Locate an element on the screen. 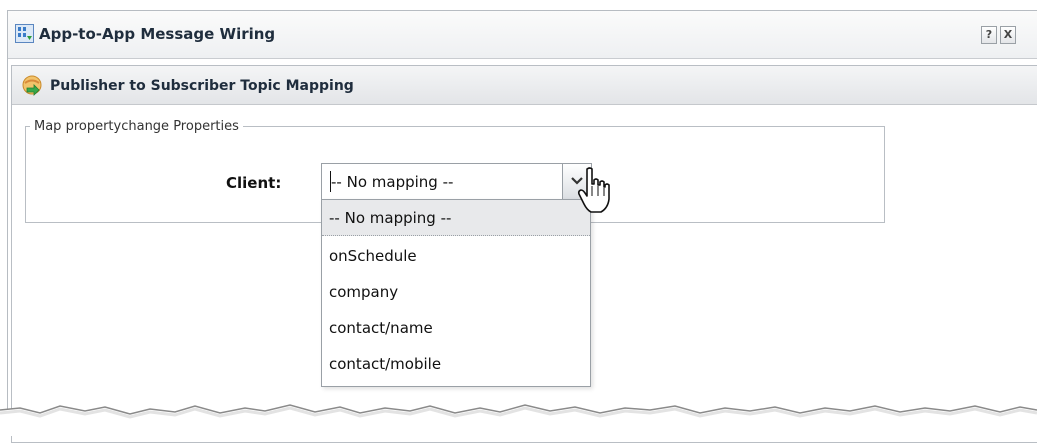 The width and height of the screenshot is (1037, 443). torn-edge-decoration is located at coordinates (518, 420).